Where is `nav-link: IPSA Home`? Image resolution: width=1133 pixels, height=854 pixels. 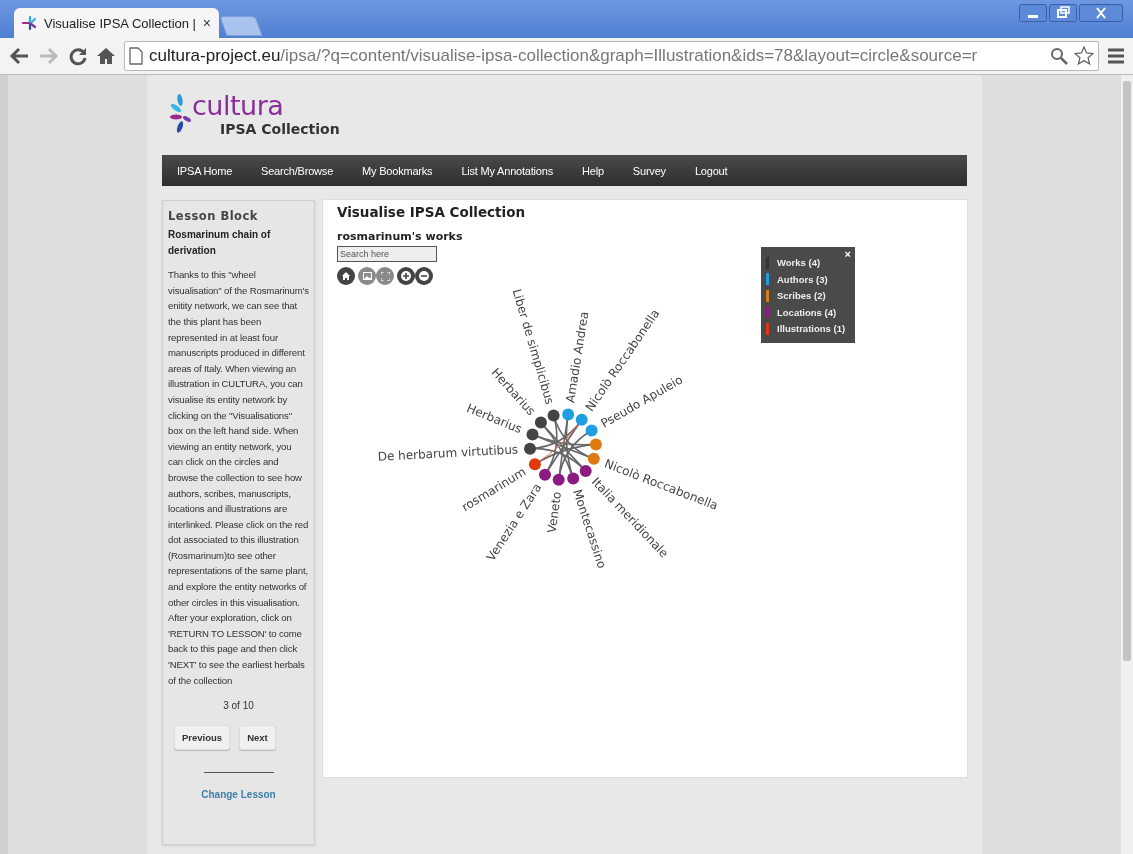 nav-link: IPSA Home is located at coordinates (205, 170).